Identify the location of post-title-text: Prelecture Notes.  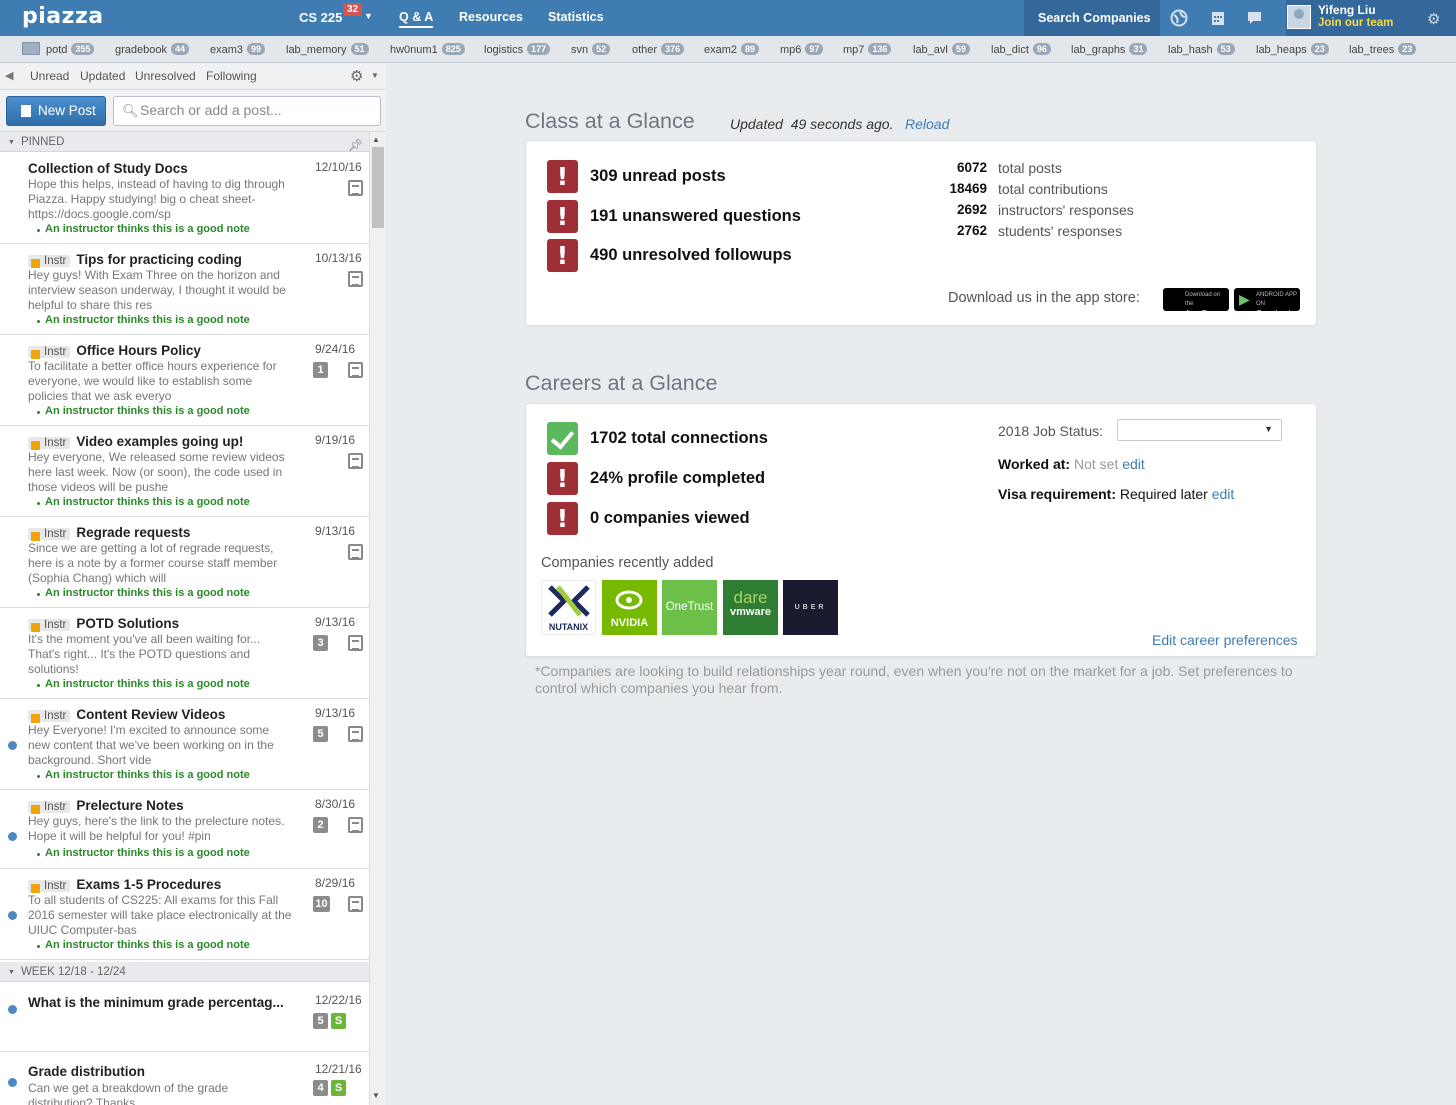
(130, 805).